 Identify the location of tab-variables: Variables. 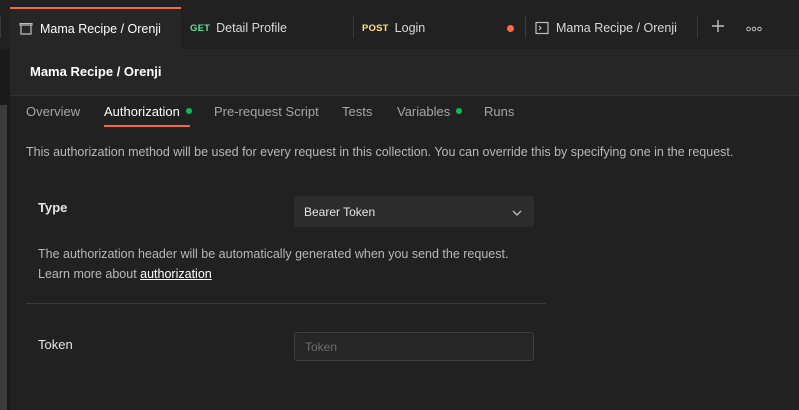
(430, 111).